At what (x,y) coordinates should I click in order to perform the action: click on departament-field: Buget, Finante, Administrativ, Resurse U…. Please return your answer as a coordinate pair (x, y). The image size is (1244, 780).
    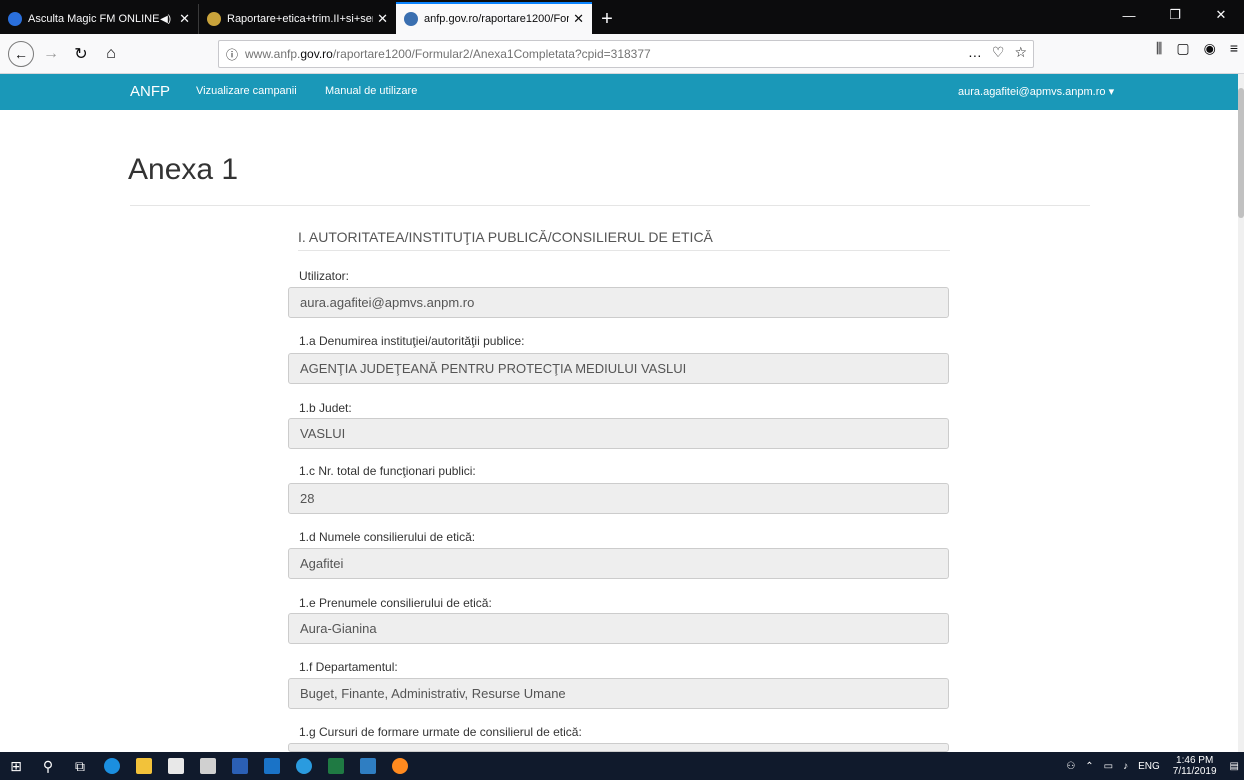
    Looking at the image, I should click on (618, 693).